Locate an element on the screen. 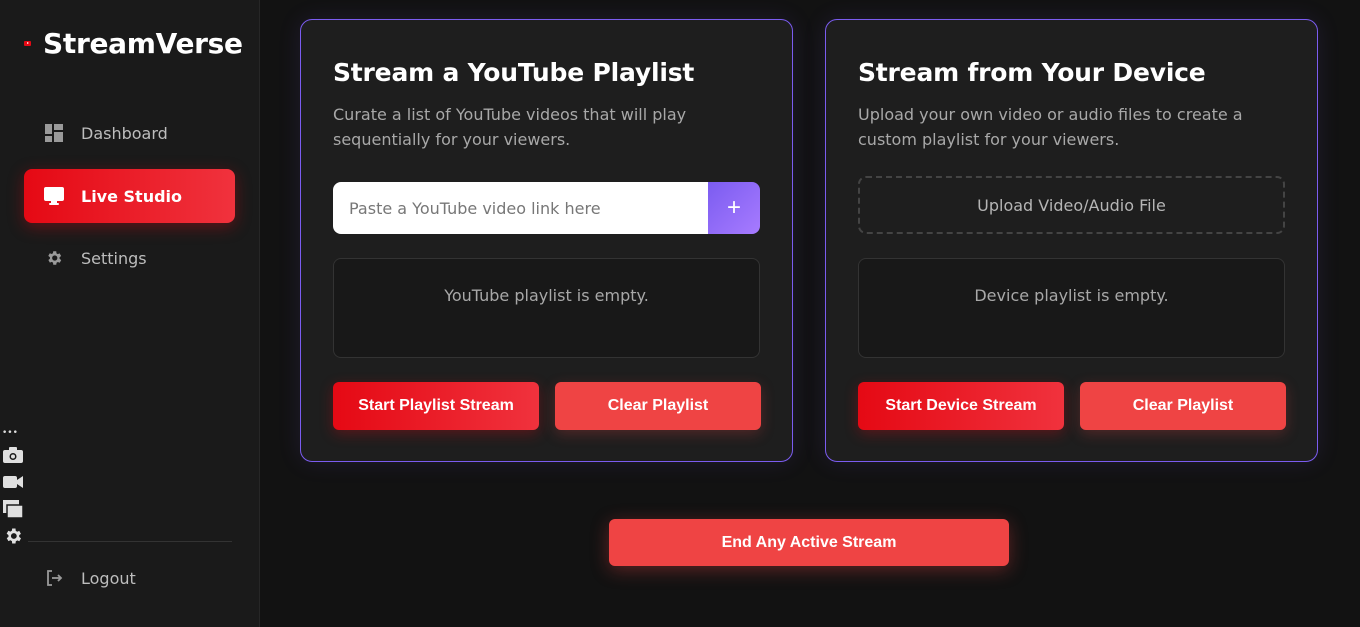 This screenshot has height=627, width=1360. windows-icon is located at coordinates (13, 509).